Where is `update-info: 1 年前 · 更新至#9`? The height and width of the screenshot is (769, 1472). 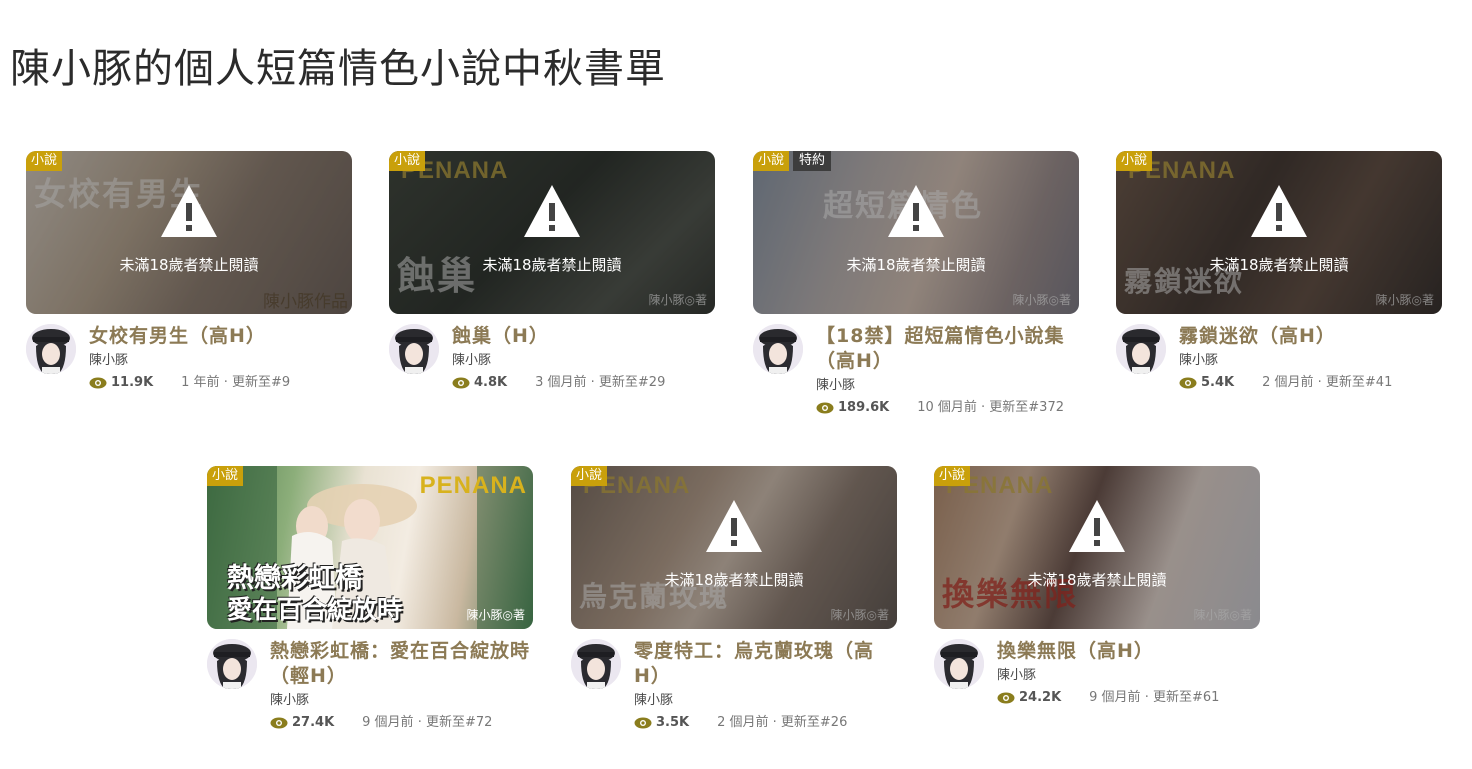
update-info: 1 年前 · 更新至#9 is located at coordinates (236, 382).